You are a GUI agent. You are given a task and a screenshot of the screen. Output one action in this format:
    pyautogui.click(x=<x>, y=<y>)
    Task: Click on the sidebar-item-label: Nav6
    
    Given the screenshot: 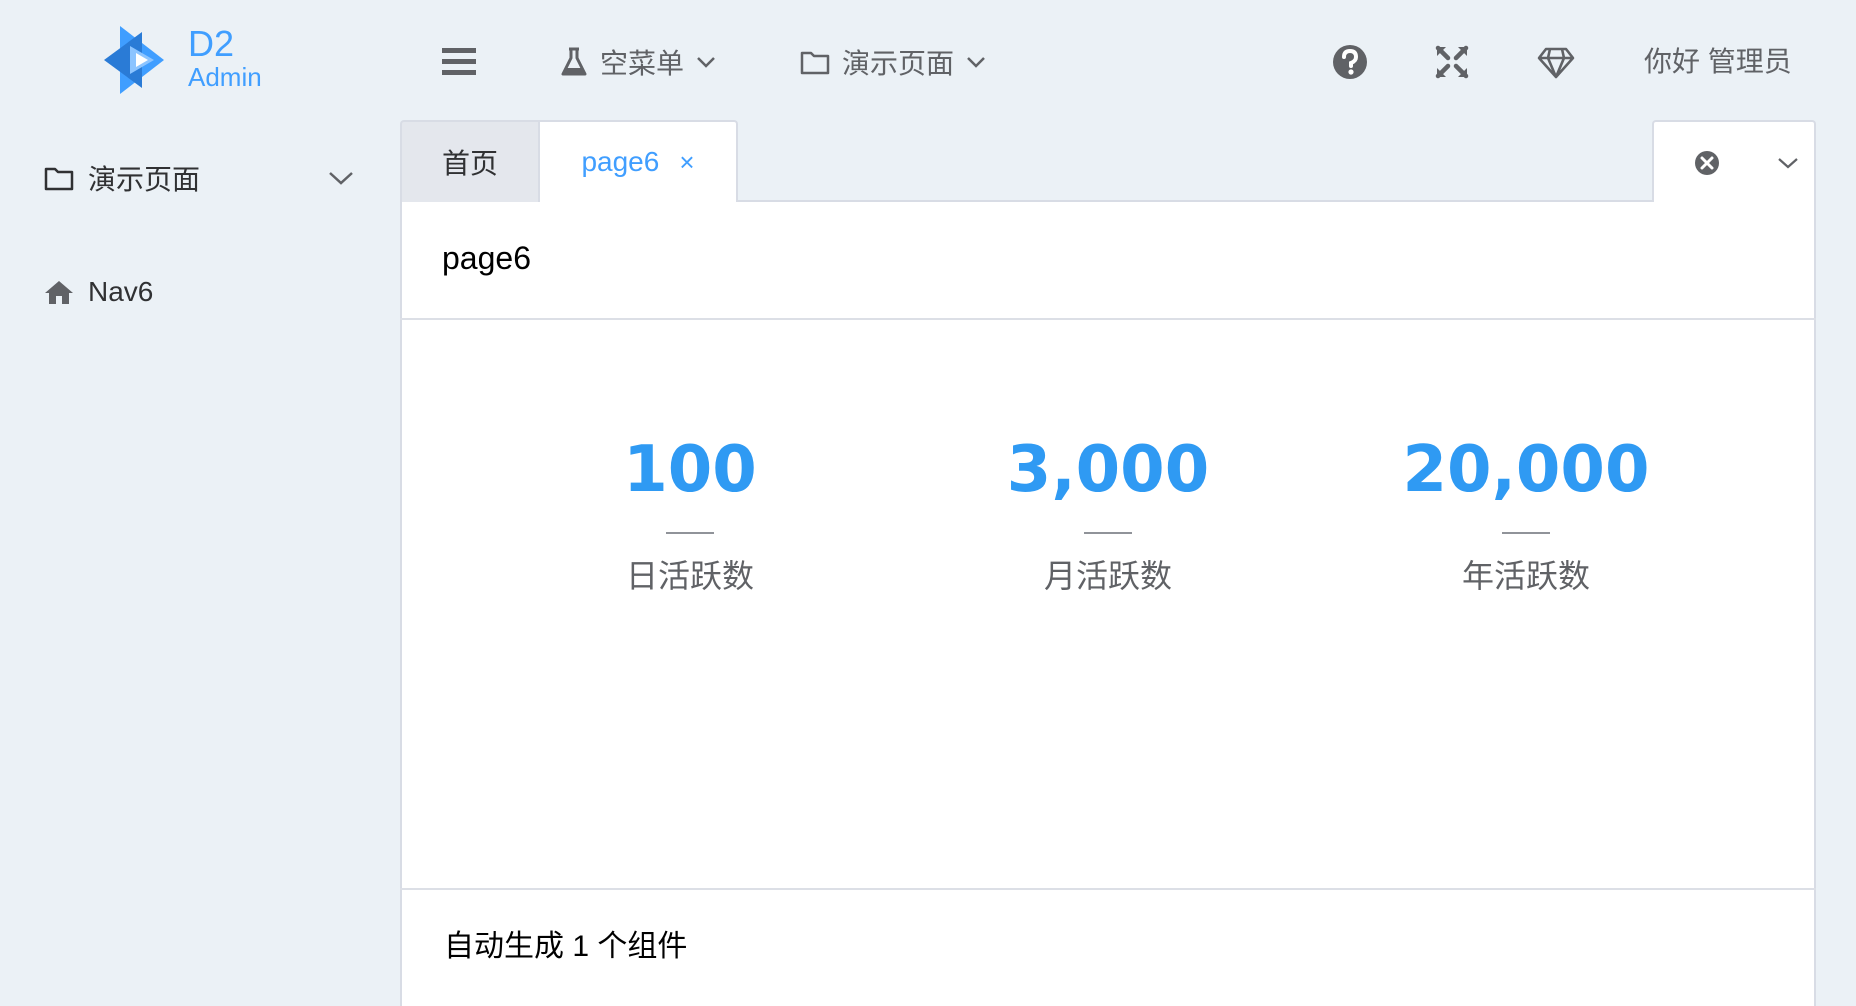 What is the action you would take?
    pyautogui.click(x=121, y=291)
    